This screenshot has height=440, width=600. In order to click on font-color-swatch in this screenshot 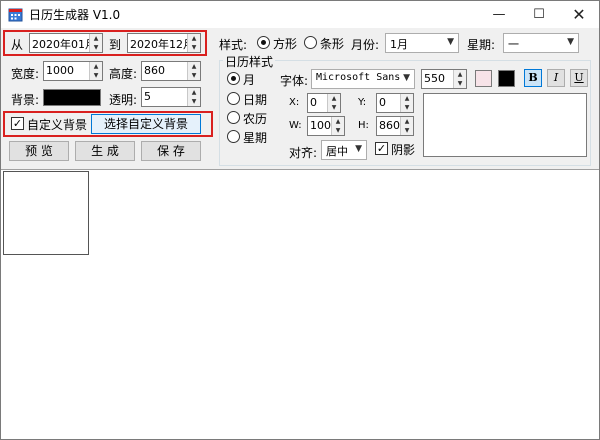, I will do `click(483, 78)`.